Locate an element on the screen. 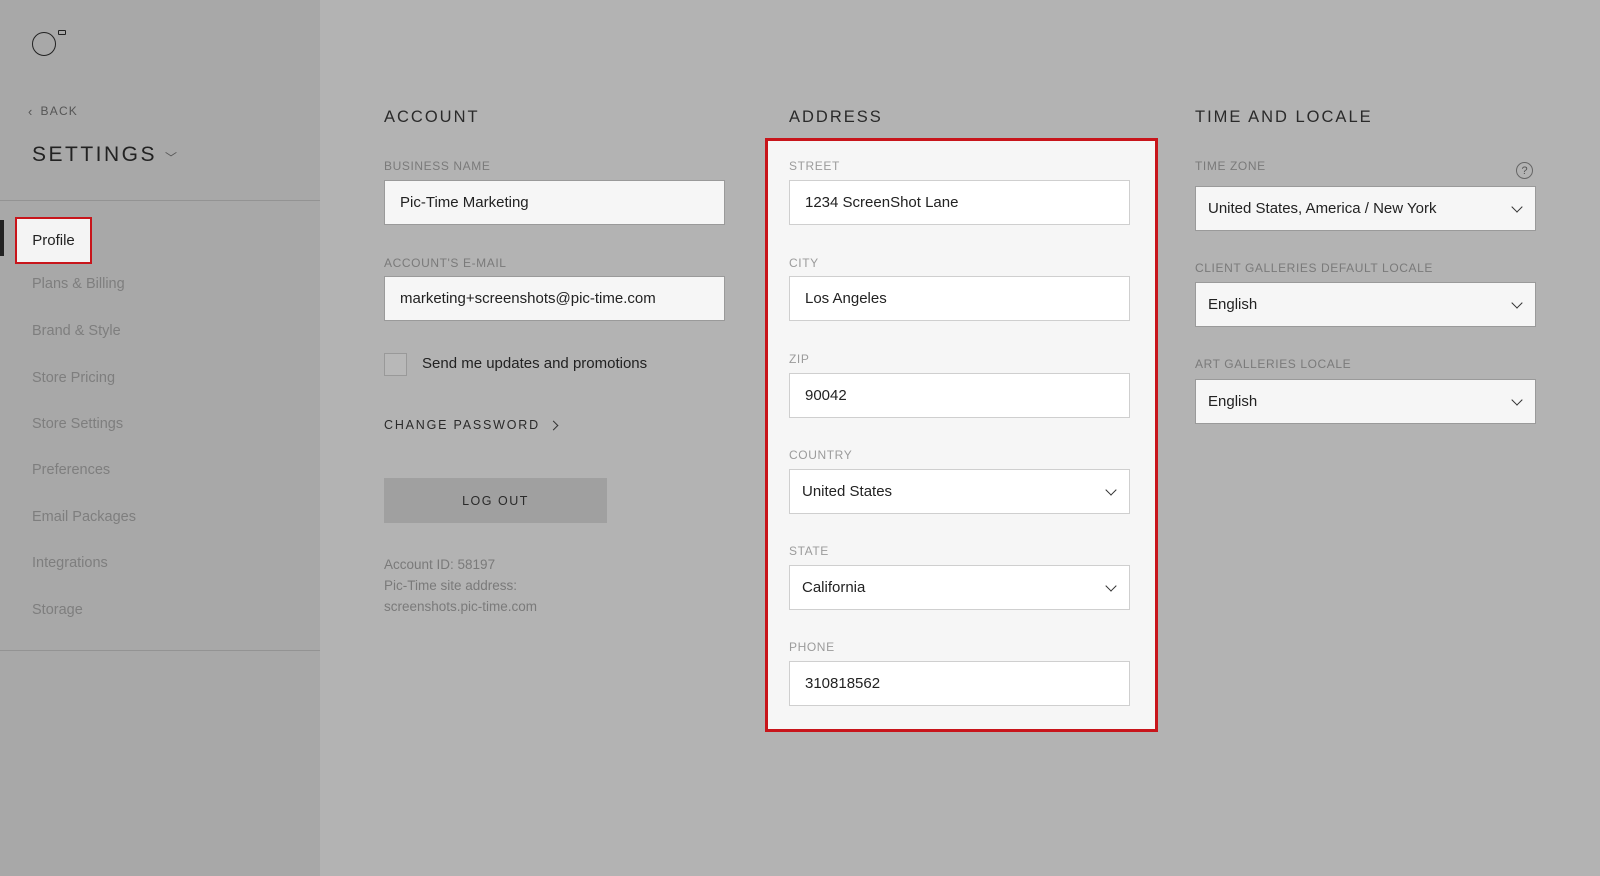 This screenshot has height=876, width=1600. change-password-label: CHANGE PASSWORD is located at coordinates (462, 425).